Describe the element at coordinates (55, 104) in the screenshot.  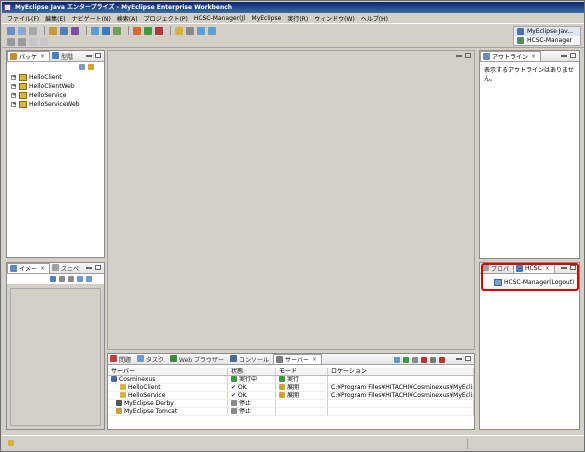
I see `tree-item-helloserviceweb: + HelloServiceWeb` at that location.